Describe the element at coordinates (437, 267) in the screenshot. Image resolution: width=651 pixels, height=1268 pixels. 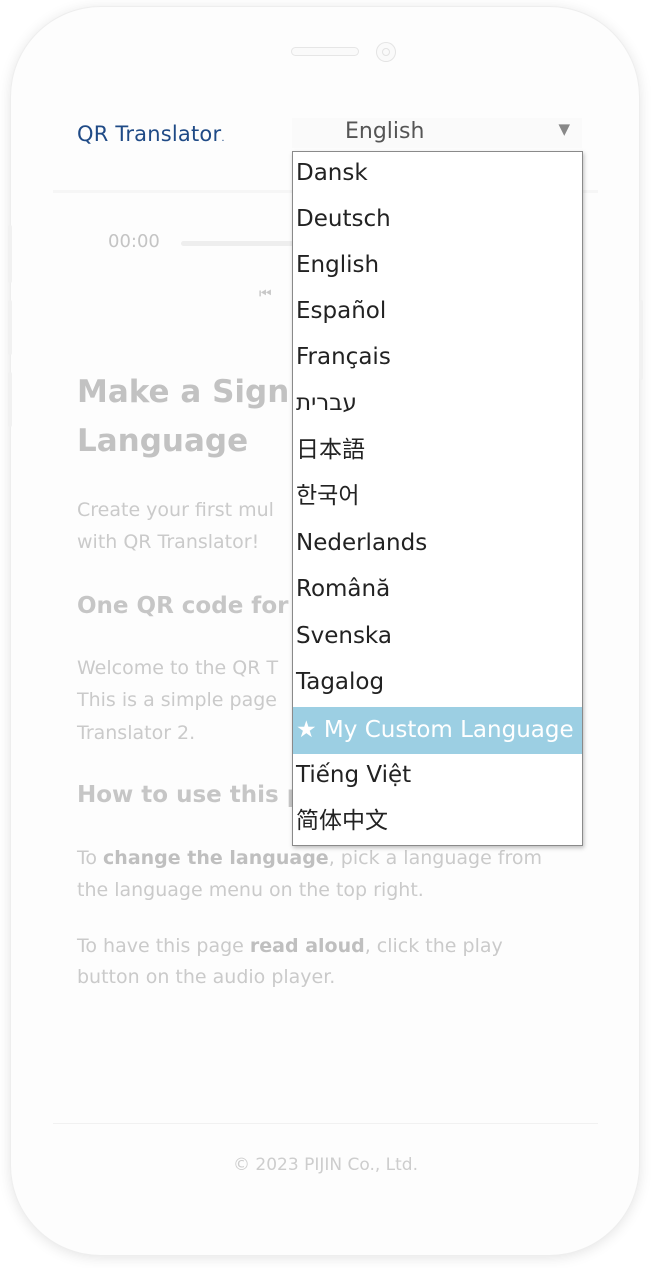
I see `language-option: English` at that location.